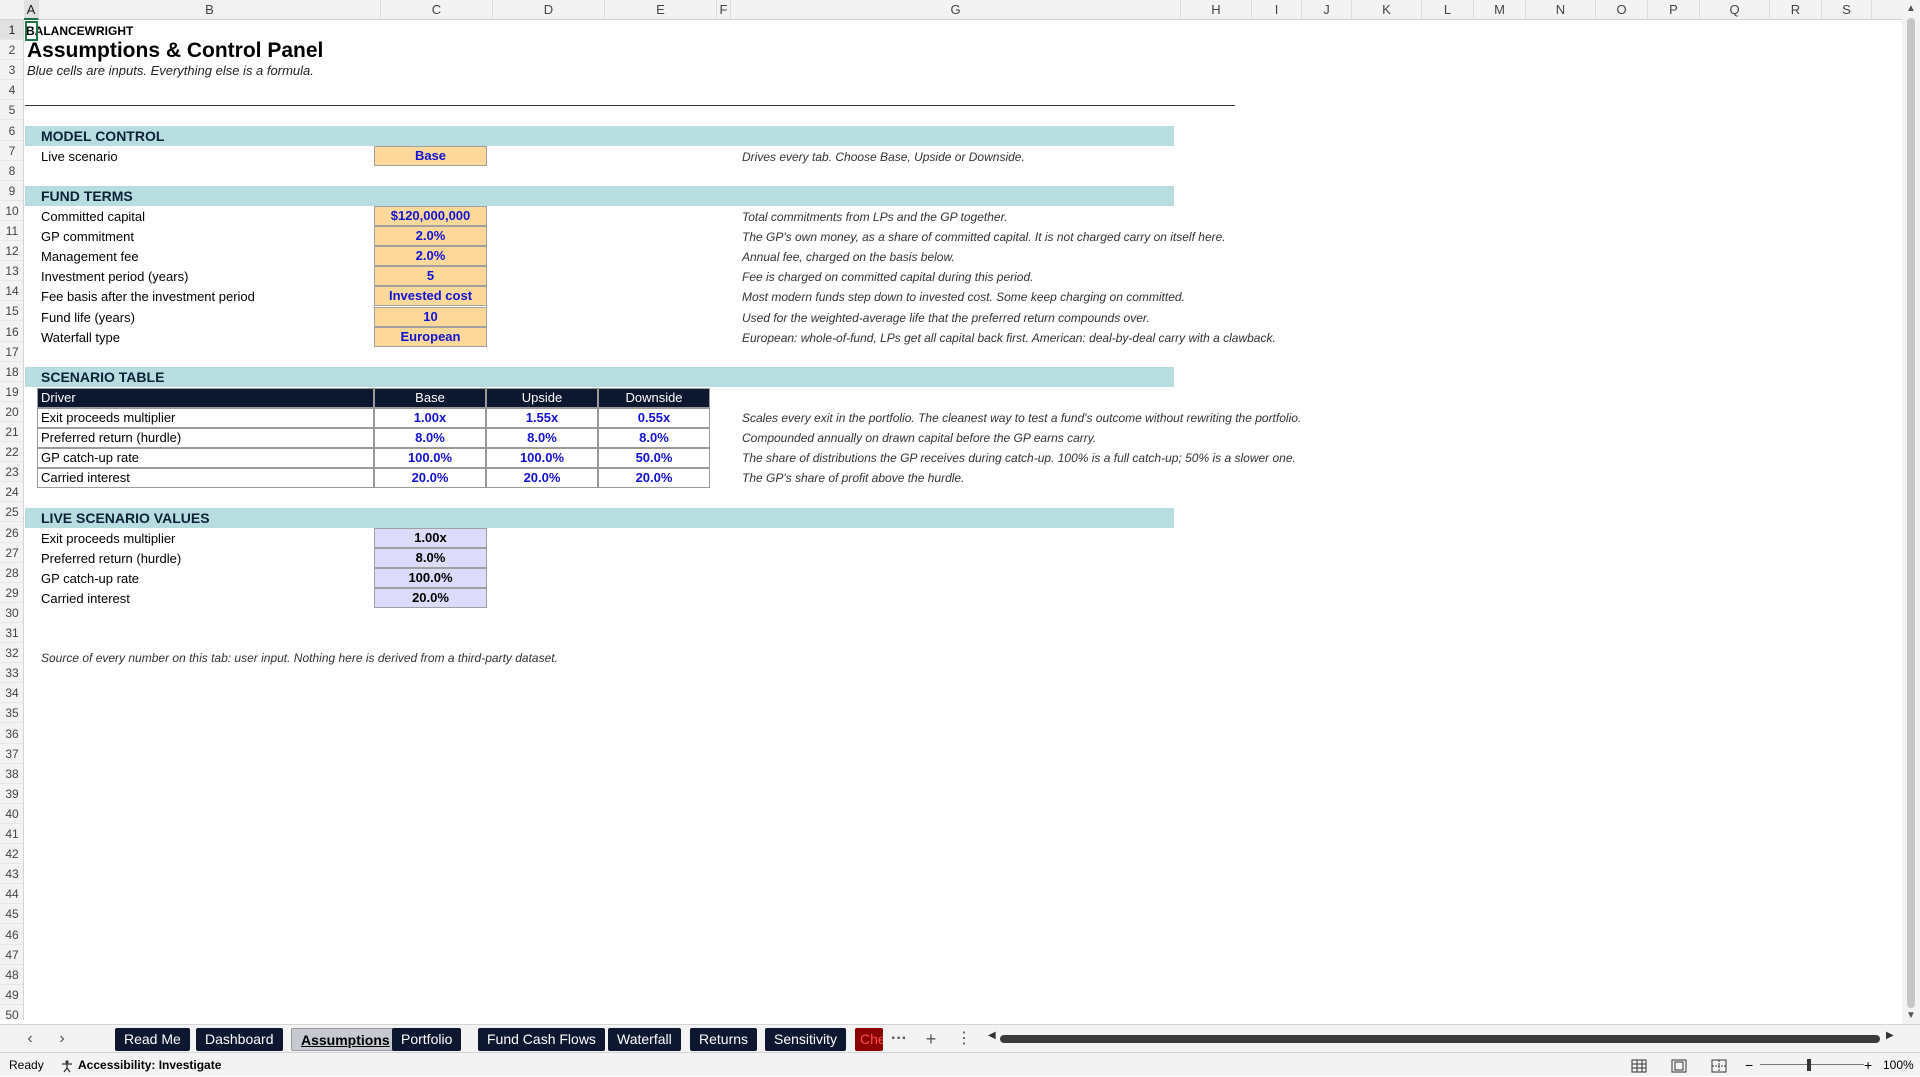  Describe the element at coordinates (1868, 1065) in the screenshot. I see `zoom-in-icon: +` at that location.